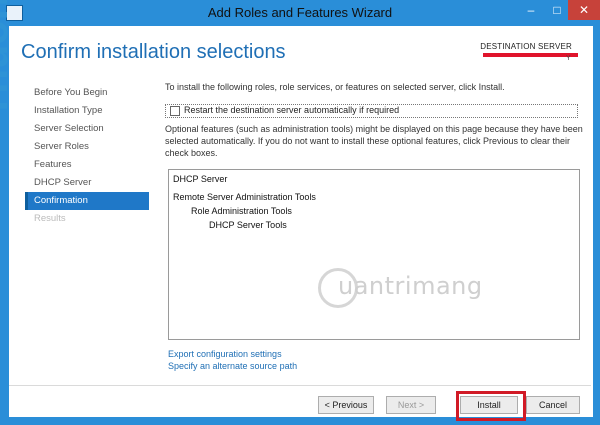 This screenshot has height=425, width=600. I want to click on title-bar: Add Roles and Features Wizard – □ ✕, so click(300, 13).